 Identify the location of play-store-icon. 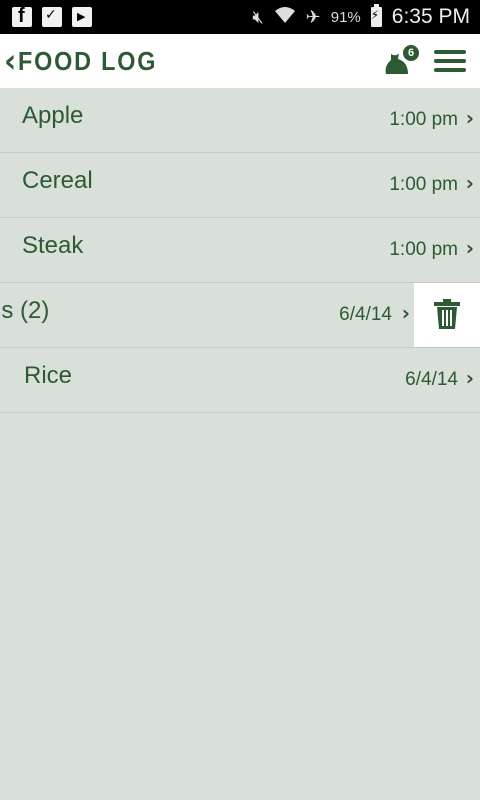
(82, 17).